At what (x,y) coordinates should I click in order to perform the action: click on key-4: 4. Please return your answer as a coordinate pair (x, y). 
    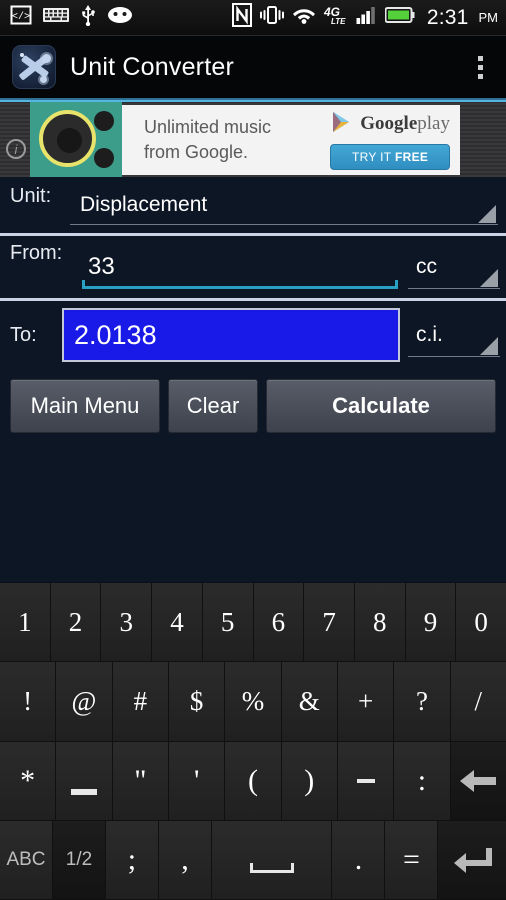
    Looking at the image, I should click on (177, 623).